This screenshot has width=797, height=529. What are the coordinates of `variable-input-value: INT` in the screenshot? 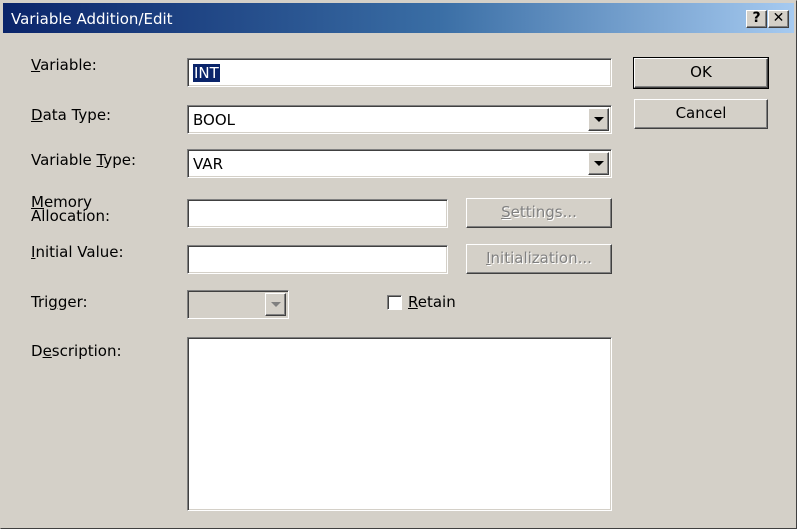 It's located at (206, 73).